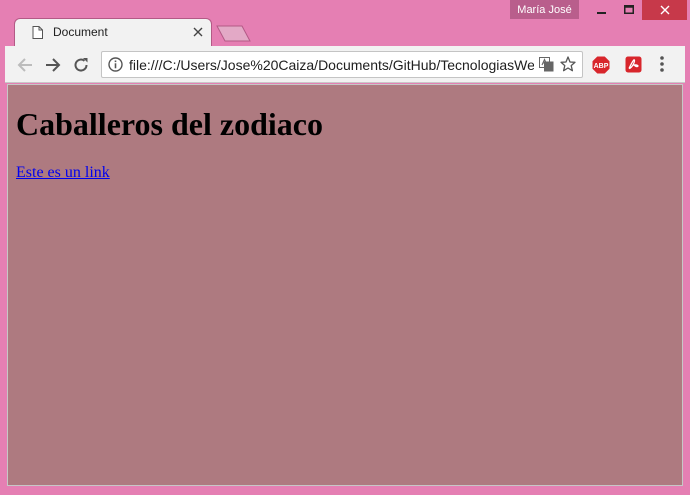  Describe the element at coordinates (345, 23) in the screenshot. I see `title-bar: María José Document` at that location.